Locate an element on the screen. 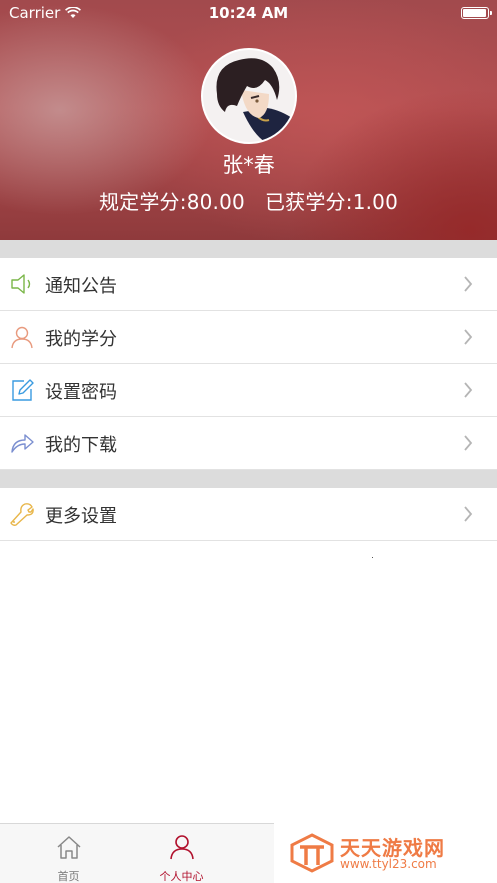  menu-item-label: 通知公告 is located at coordinates (81, 286).